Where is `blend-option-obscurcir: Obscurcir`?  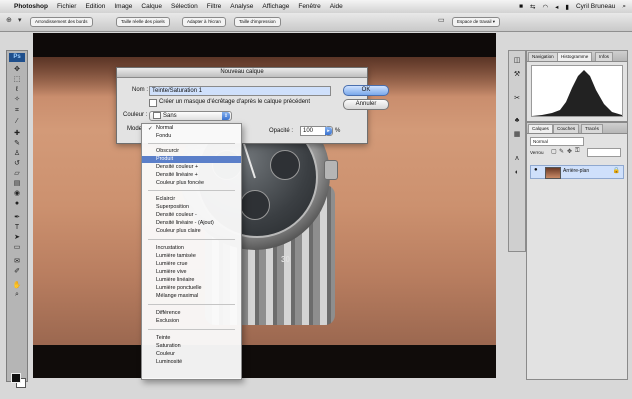 blend-option-obscurcir: Obscurcir is located at coordinates (191, 151).